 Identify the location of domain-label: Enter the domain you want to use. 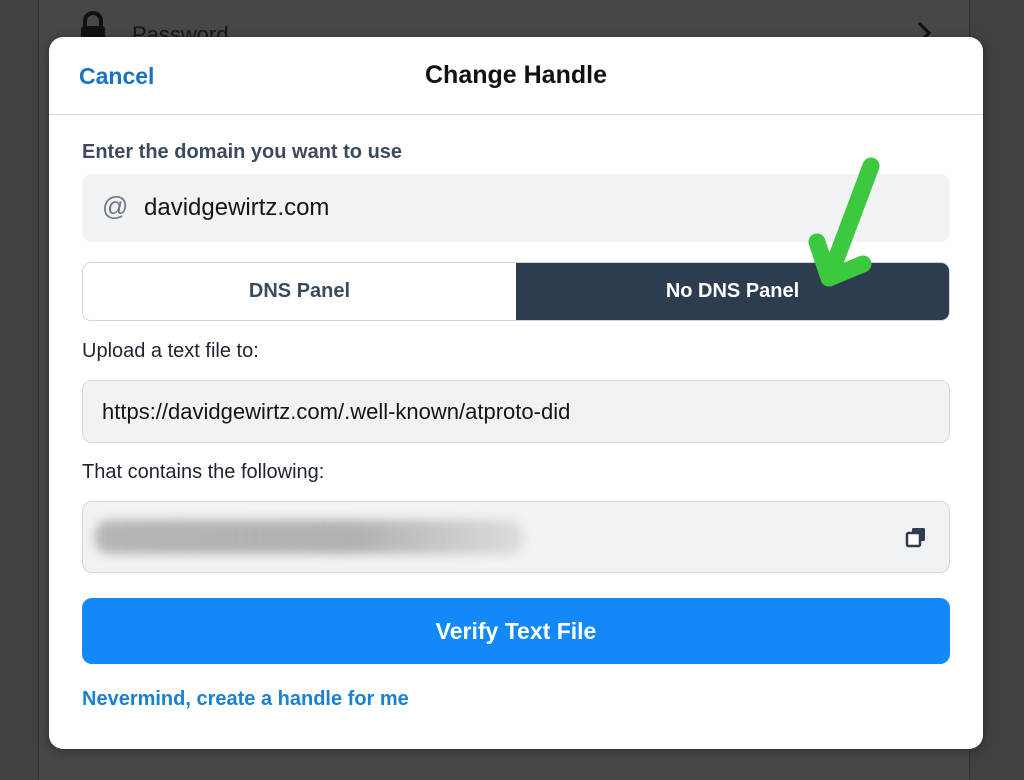
(242, 152).